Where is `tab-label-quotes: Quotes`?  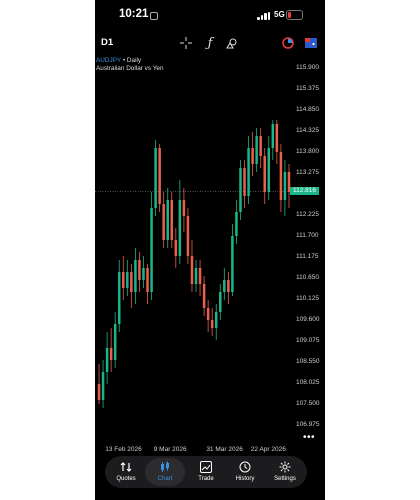
tab-label-quotes: Quotes is located at coordinates (126, 479).